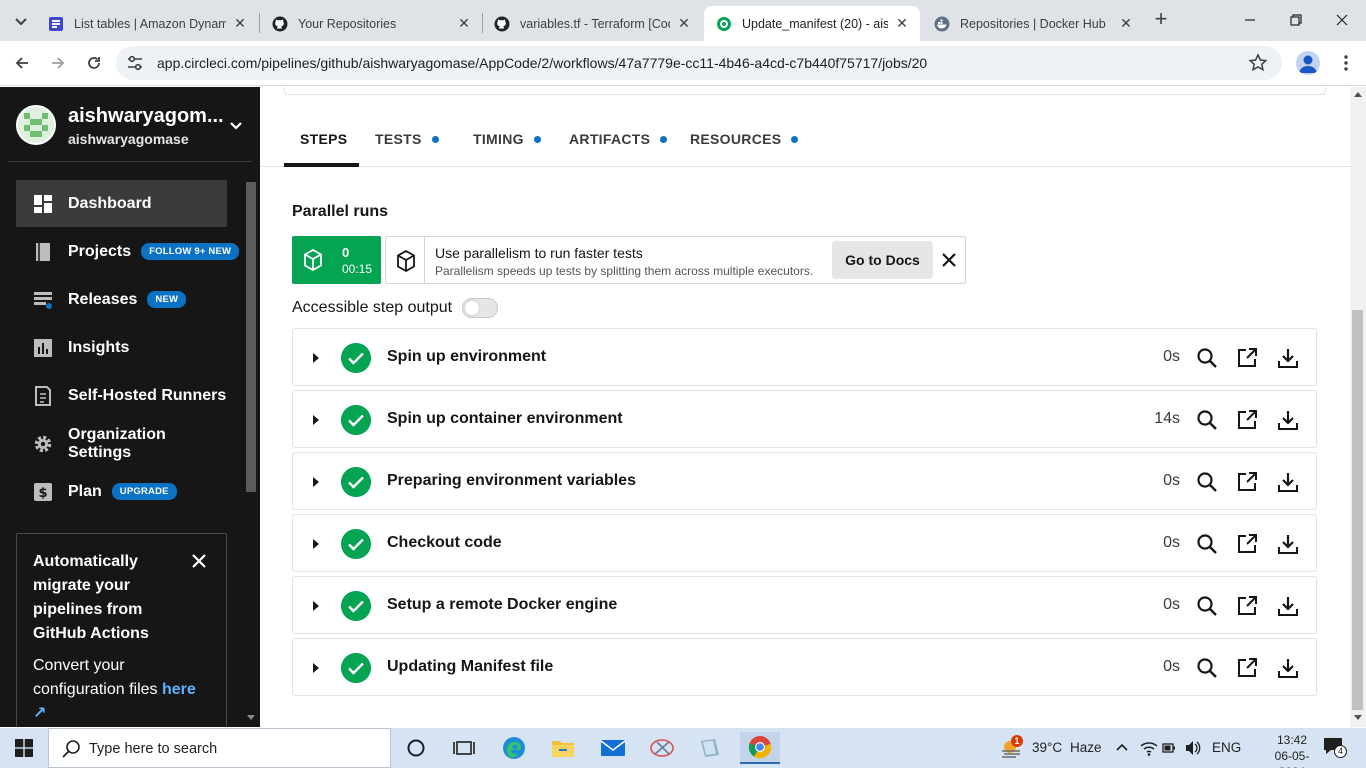 The width and height of the screenshot is (1366, 768). I want to click on sidebar-item-dashboard: Dashboard, so click(121, 203).